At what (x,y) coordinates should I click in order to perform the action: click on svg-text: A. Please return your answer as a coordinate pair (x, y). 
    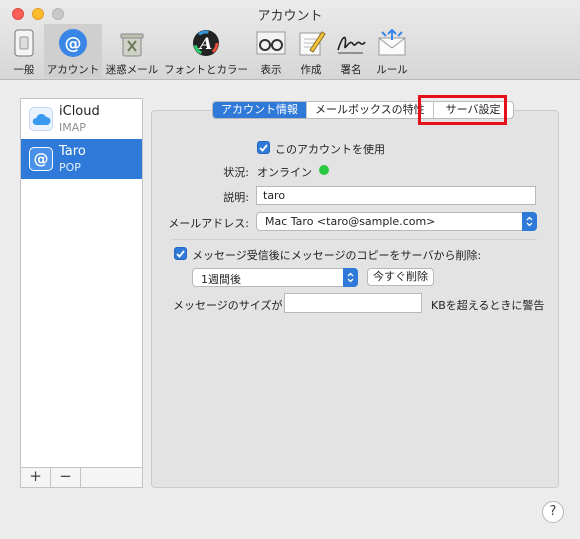
    Looking at the image, I should click on (205, 43).